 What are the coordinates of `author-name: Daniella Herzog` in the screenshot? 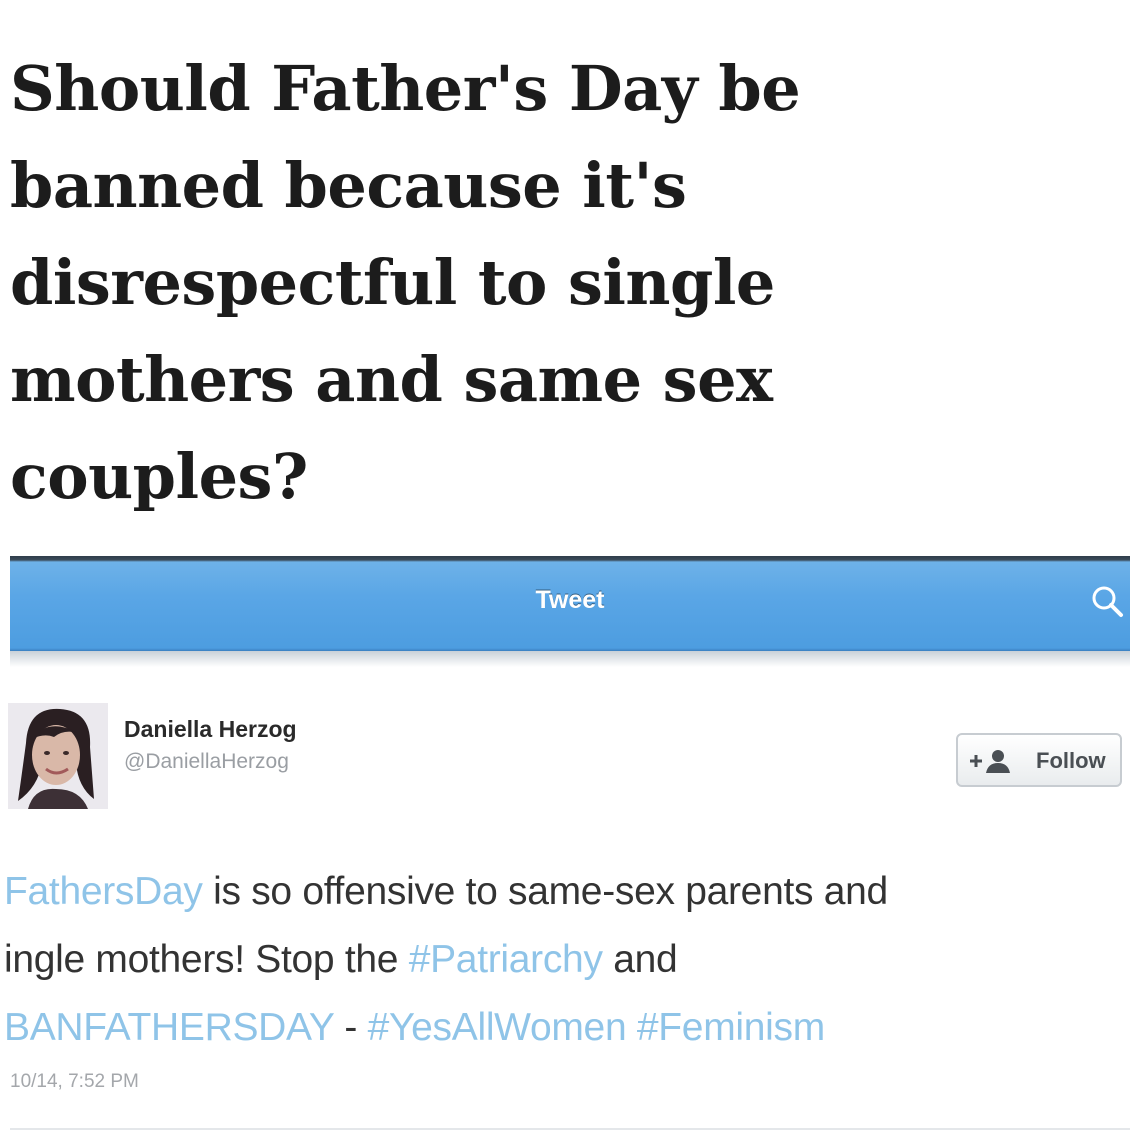 It's located at (210, 729).